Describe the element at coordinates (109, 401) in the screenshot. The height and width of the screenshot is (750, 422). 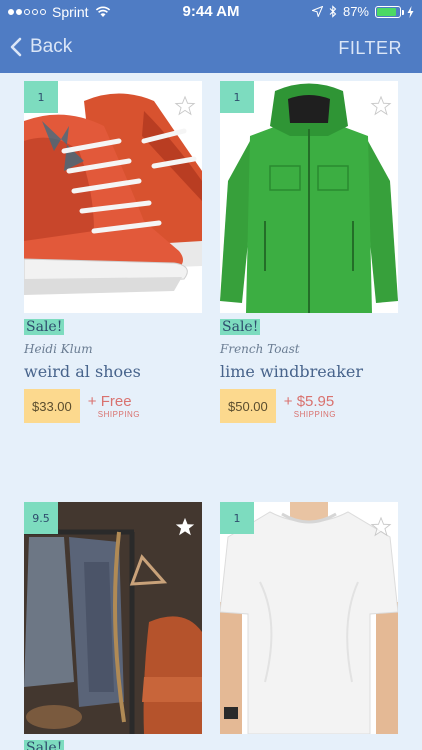
I see `shipping-amount: + Free` at that location.